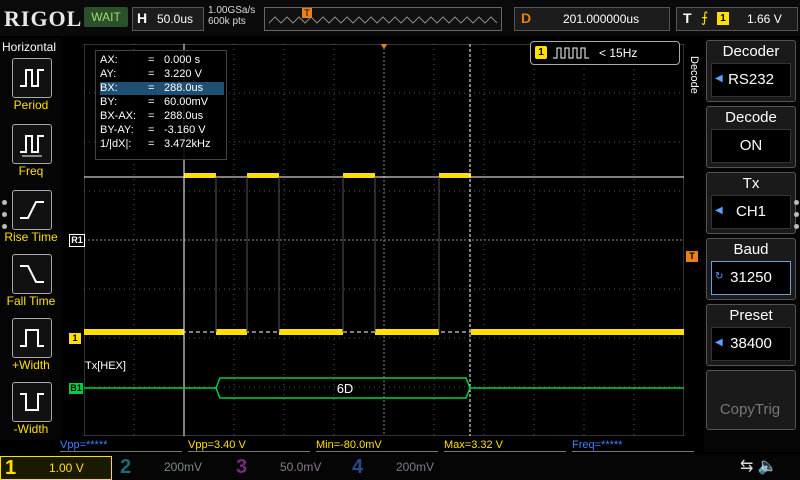 The image size is (800, 480). Describe the element at coordinates (377, 445) in the screenshot. I see `measure-min: Min=-80.0mV` at that location.